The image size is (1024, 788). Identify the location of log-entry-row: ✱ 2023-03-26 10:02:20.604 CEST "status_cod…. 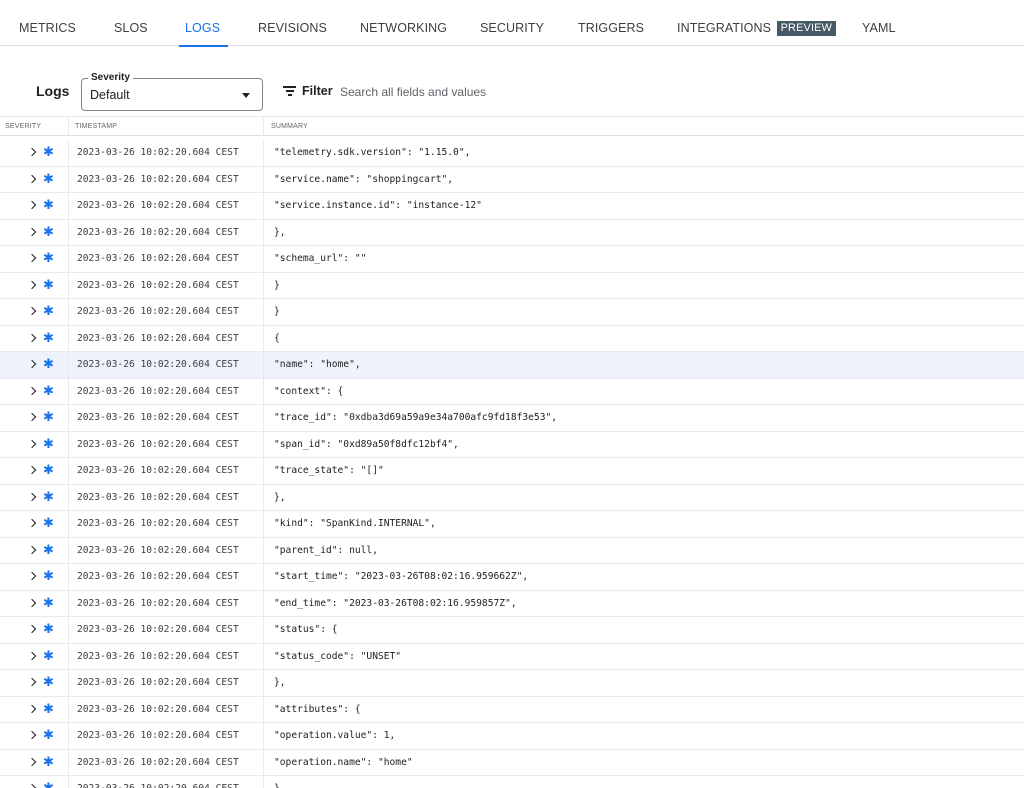
(512, 656).